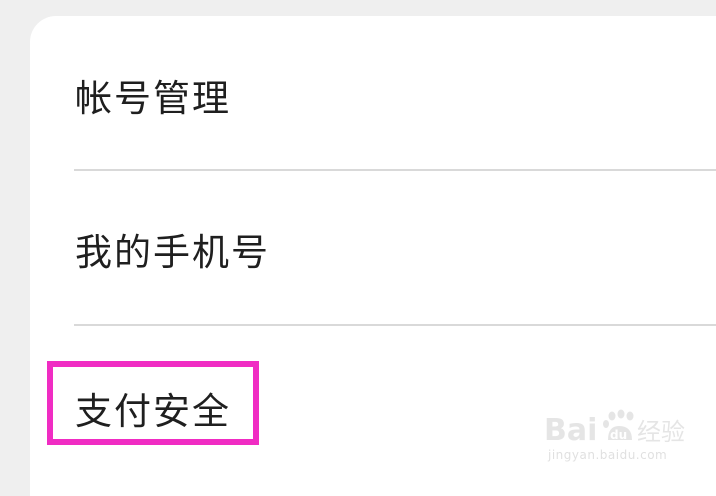 The width and height of the screenshot is (716, 496). Describe the element at coordinates (172, 252) in the screenshot. I see `settings-item-label: 我的手机号` at that location.